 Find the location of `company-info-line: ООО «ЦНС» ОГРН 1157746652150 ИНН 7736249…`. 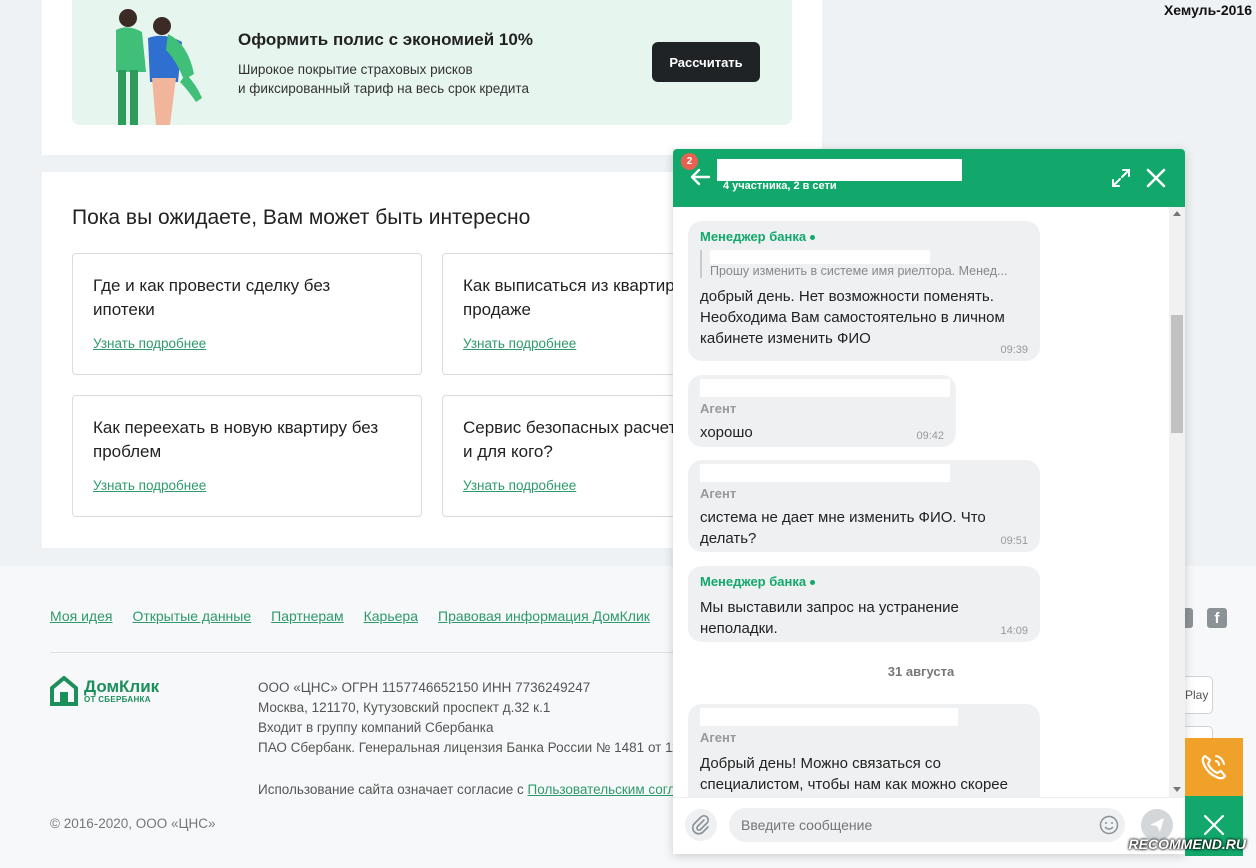

company-info-line: ООО «ЦНС» ОГРН 1157746652150 ИНН 7736249… is located at coordinates (424, 687).